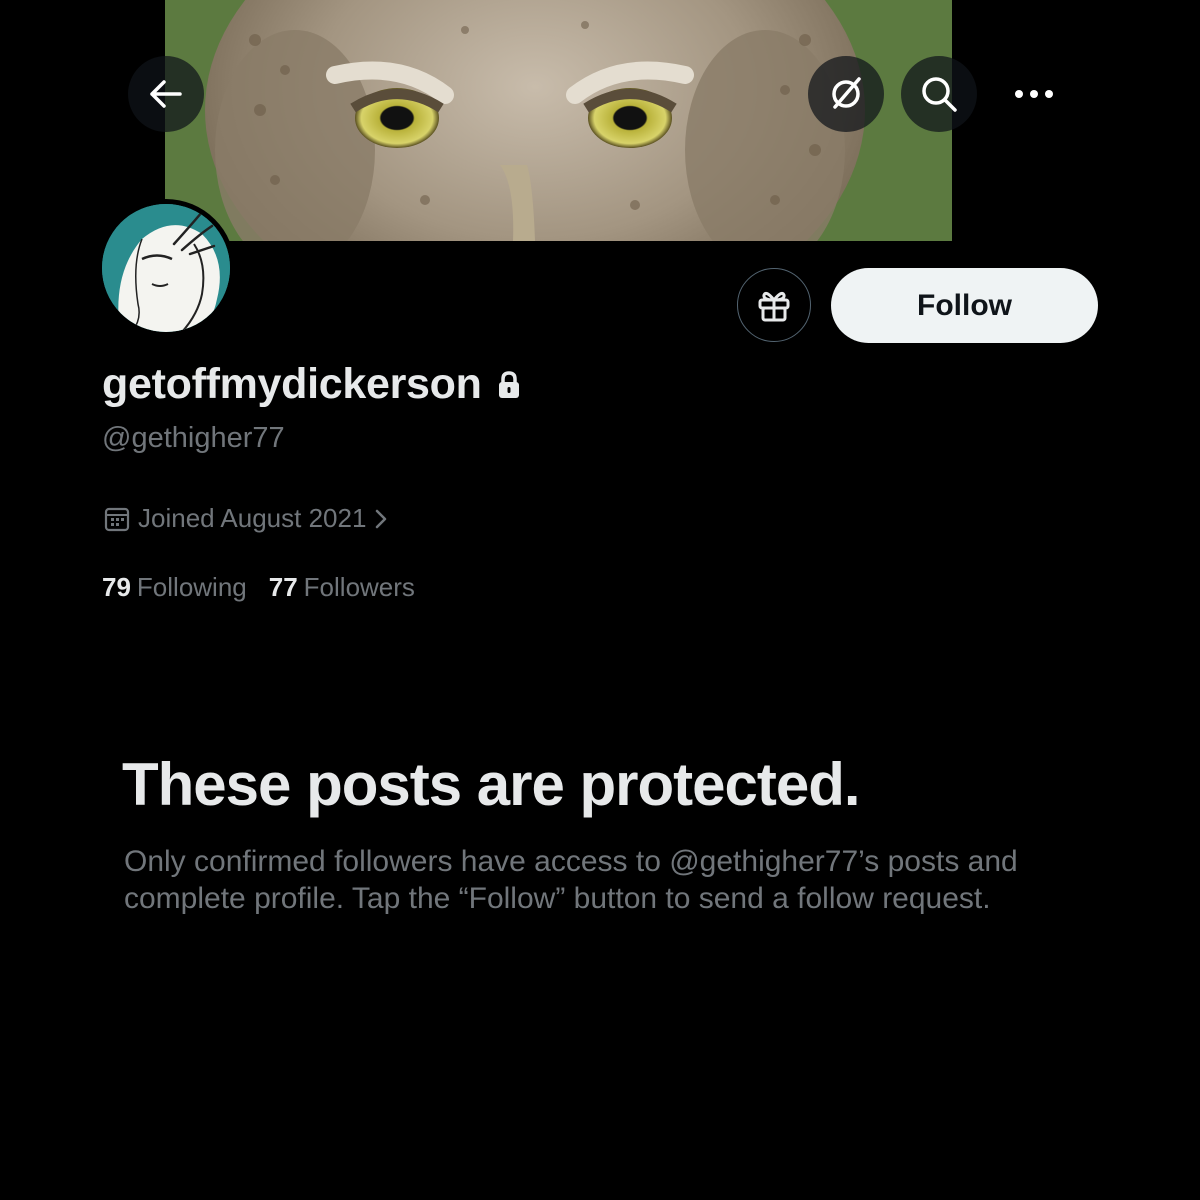  Describe the element at coordinates (381, 518) in the screenshot. I see `chevron-right-icon` at that location.